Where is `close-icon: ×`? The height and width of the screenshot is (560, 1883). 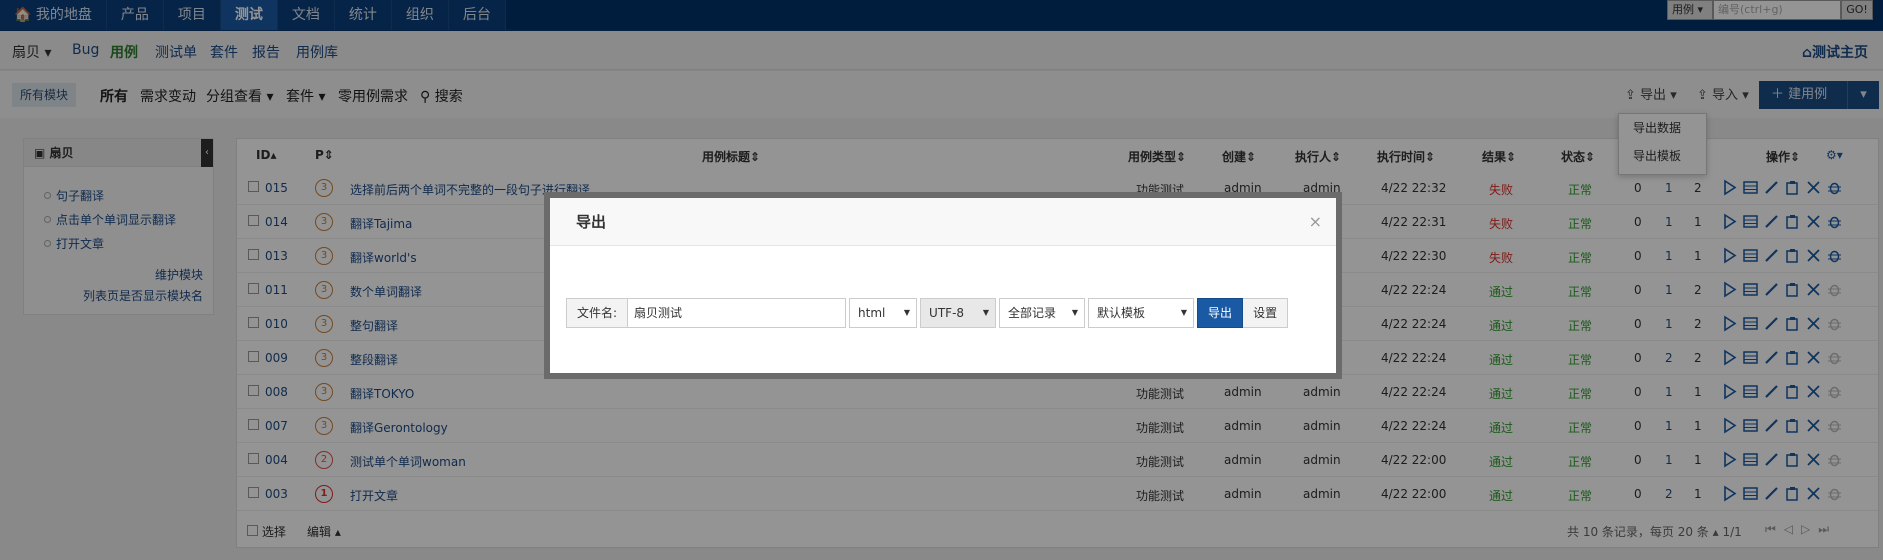 close-icon: × is located at coordinates (1315, 221).